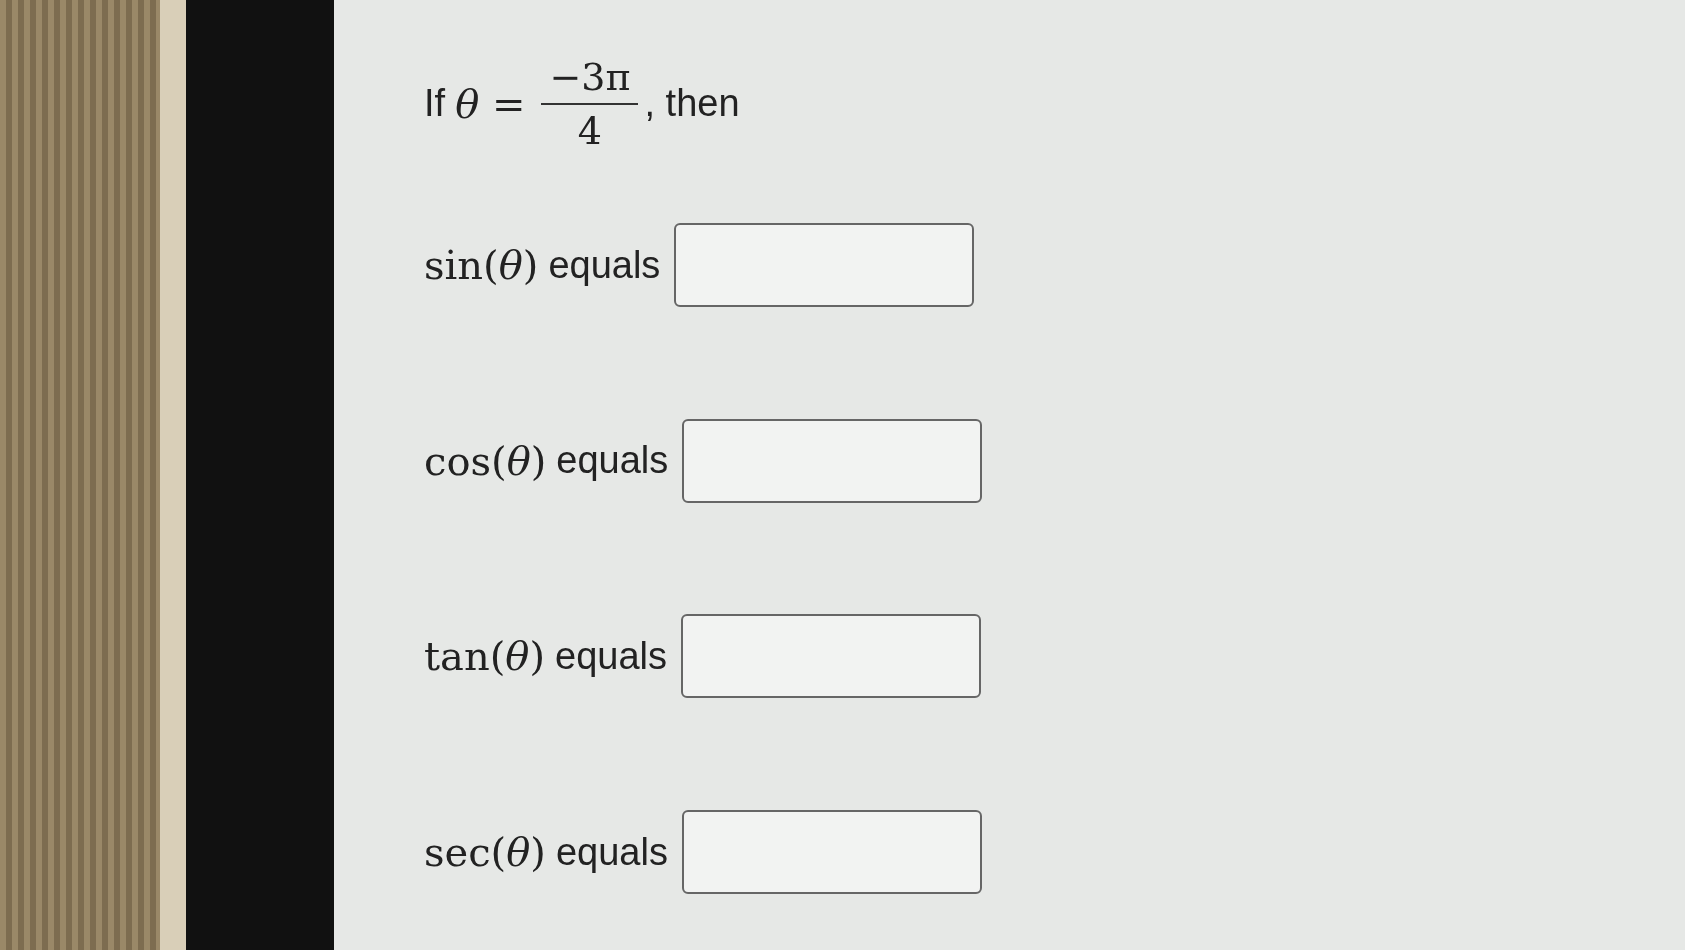 The width and height of the screenshot is (1685, 950). I want to click on question-text: If, so click(435, 104).